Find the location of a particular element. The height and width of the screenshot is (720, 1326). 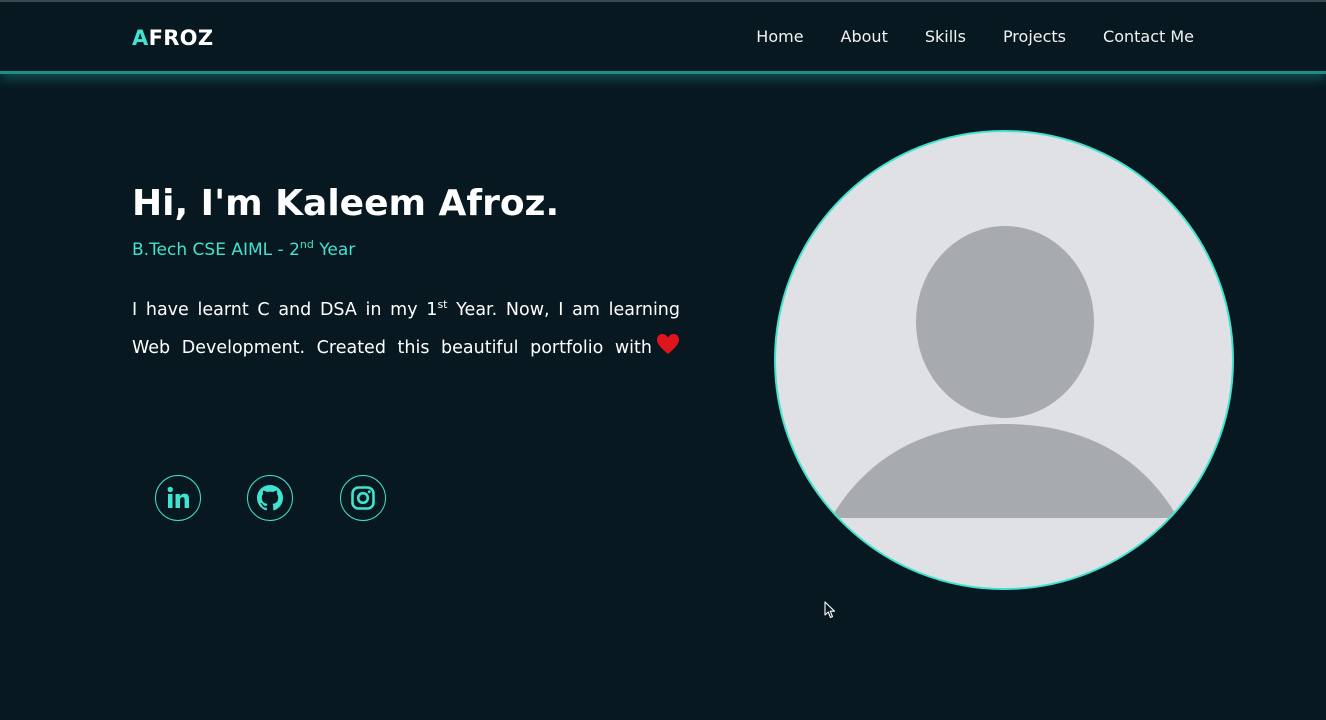

linkedin-icon is located at coordinates (178, 497).